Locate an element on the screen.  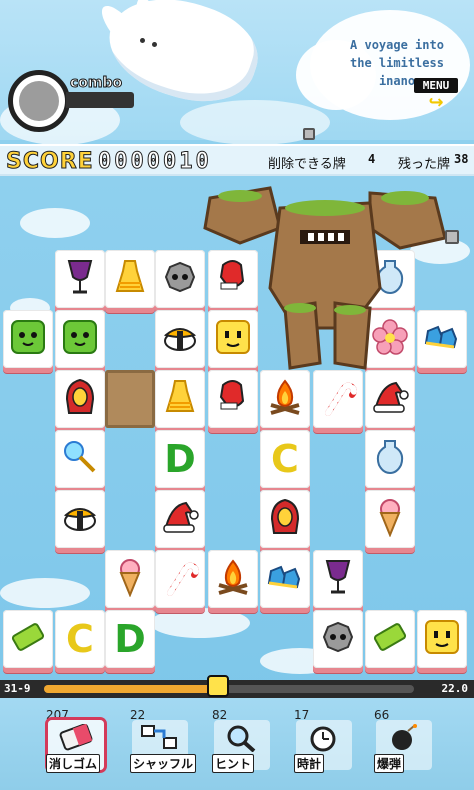
magnifier-icon is located at coordinates (241, 738).